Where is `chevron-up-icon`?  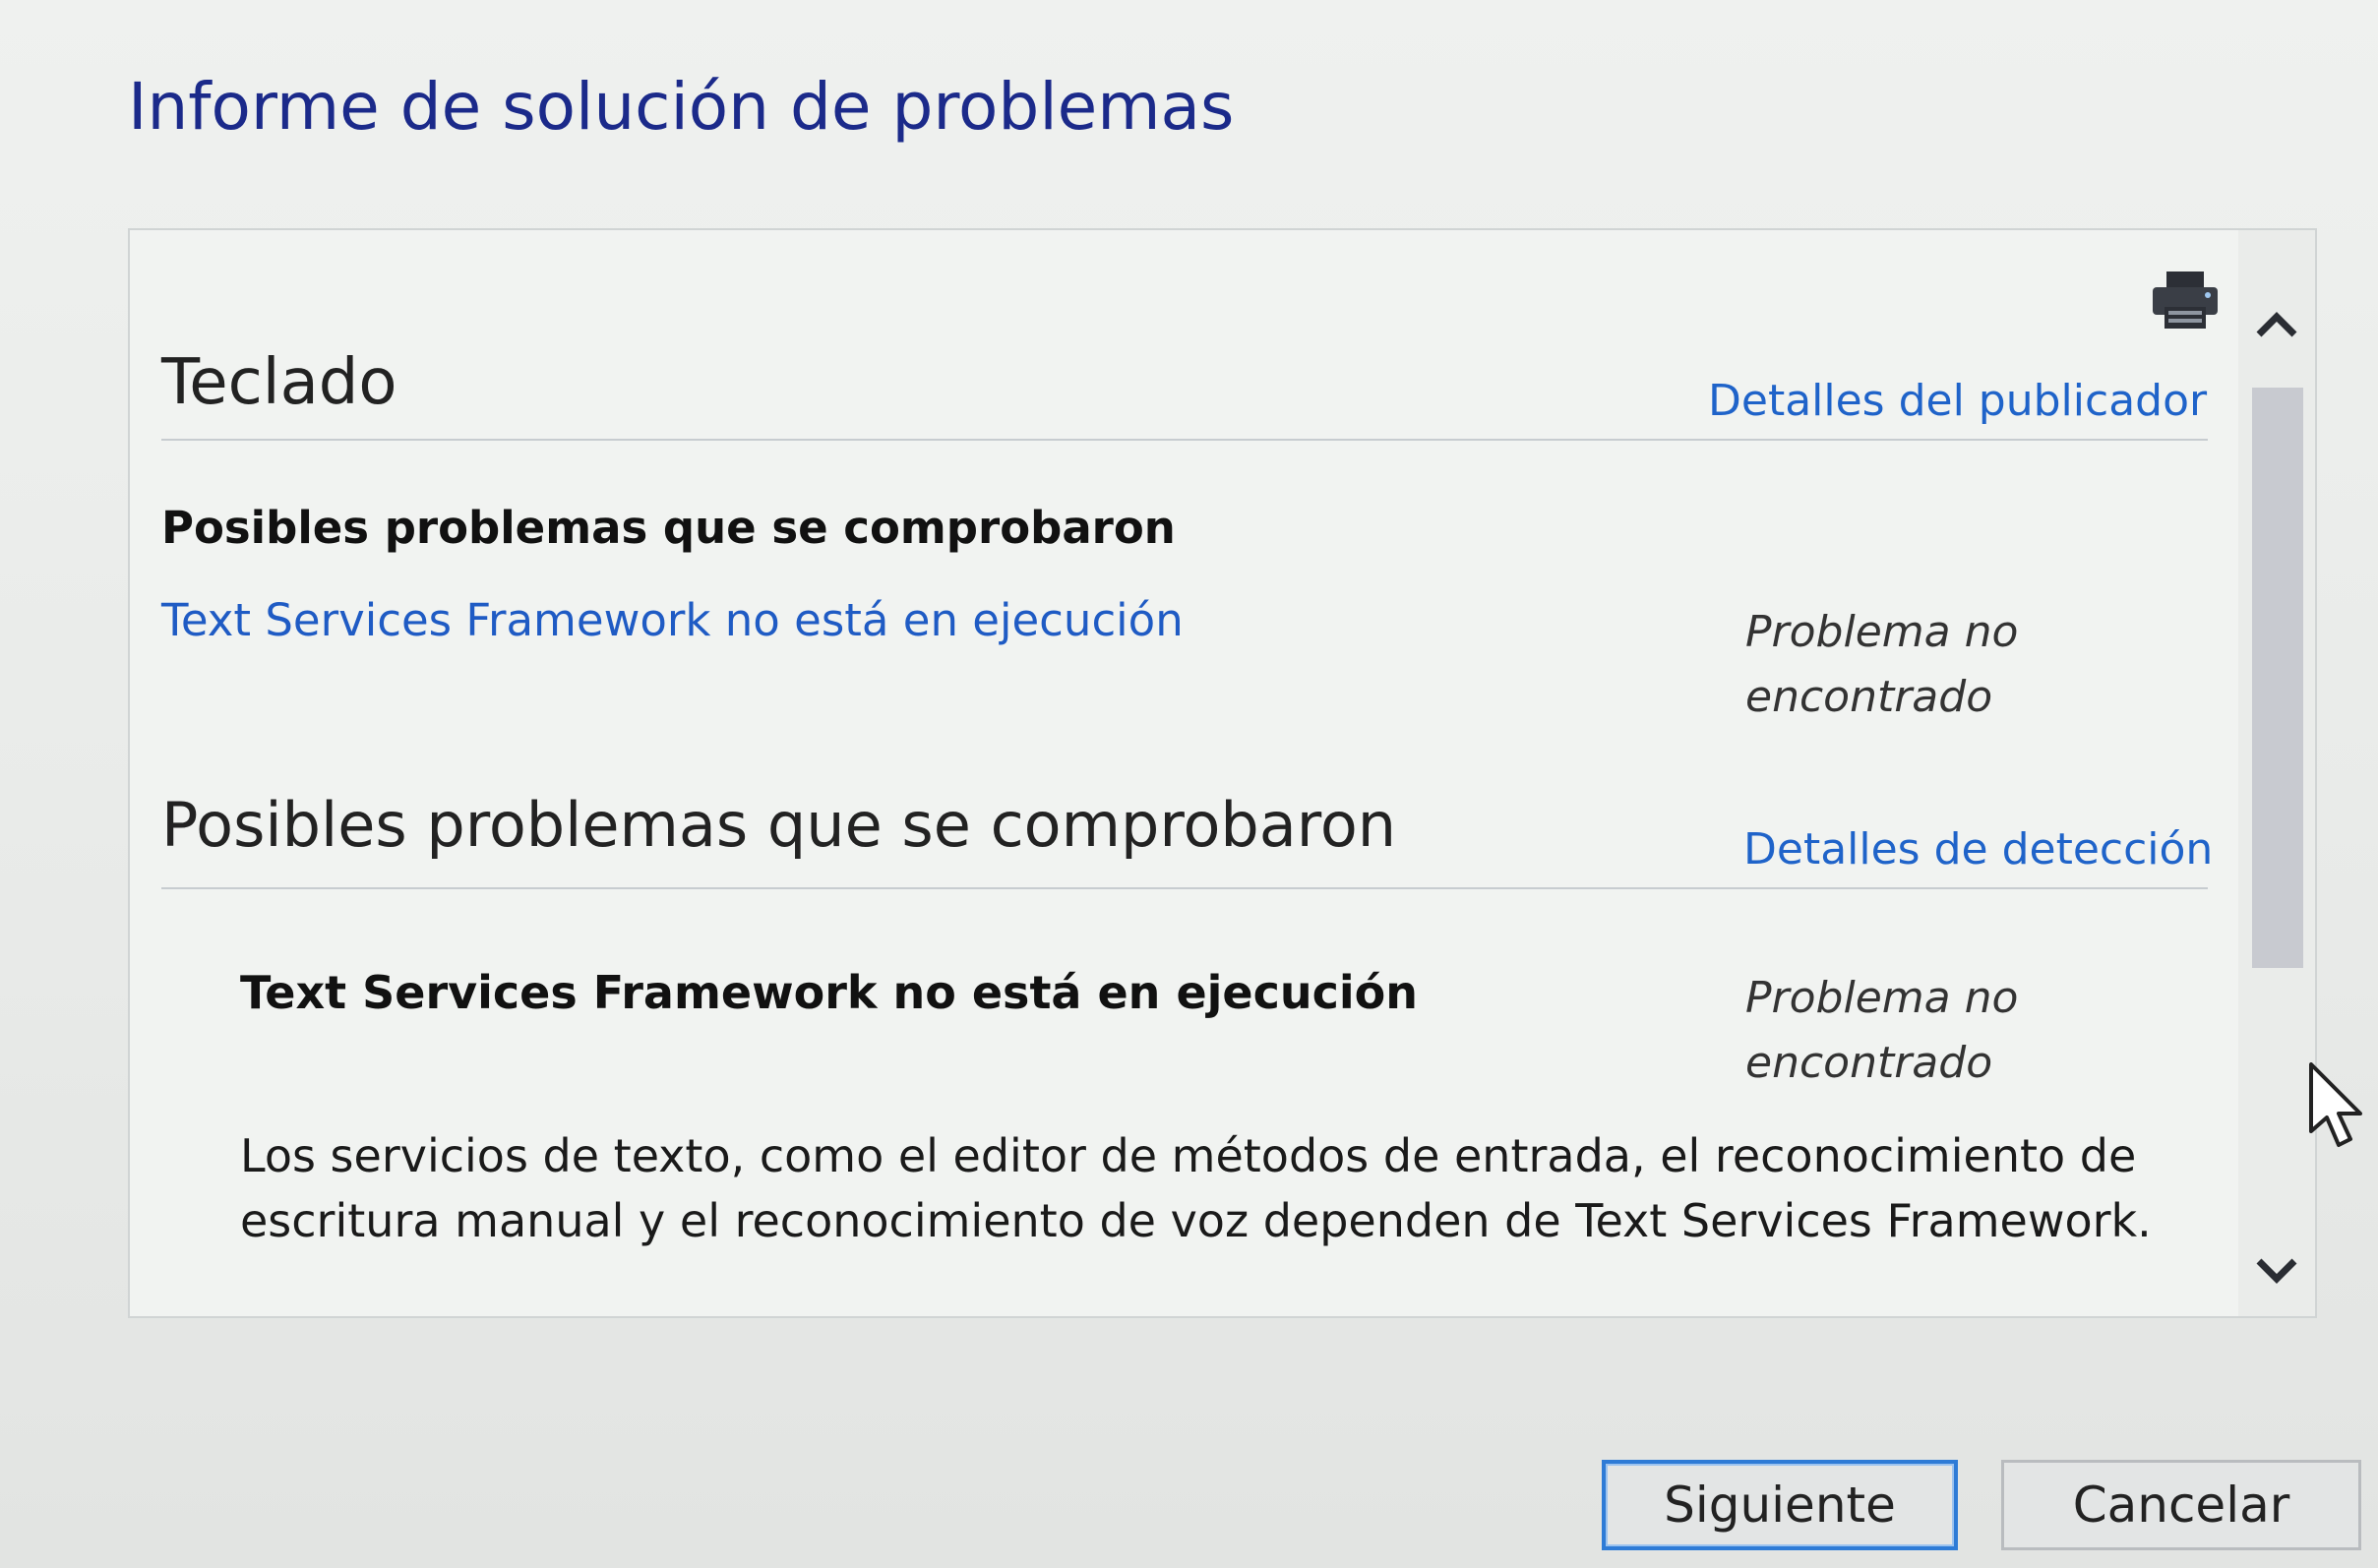
chevron-up-icon is located at coordinates (2276, 324).